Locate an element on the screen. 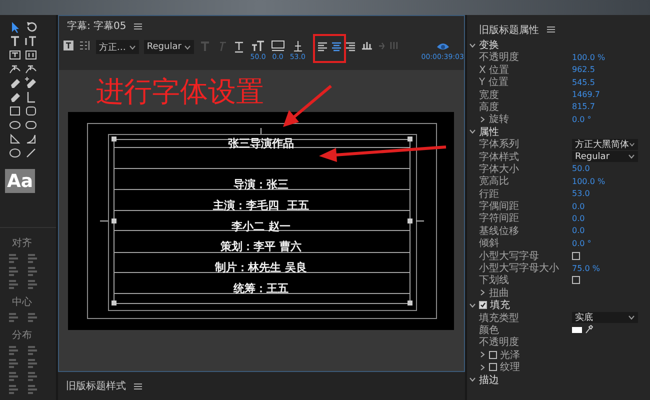 The width and height of the screenshot is (650, 400). vertical-type-tool-icon is located at coordinates (31, 41).